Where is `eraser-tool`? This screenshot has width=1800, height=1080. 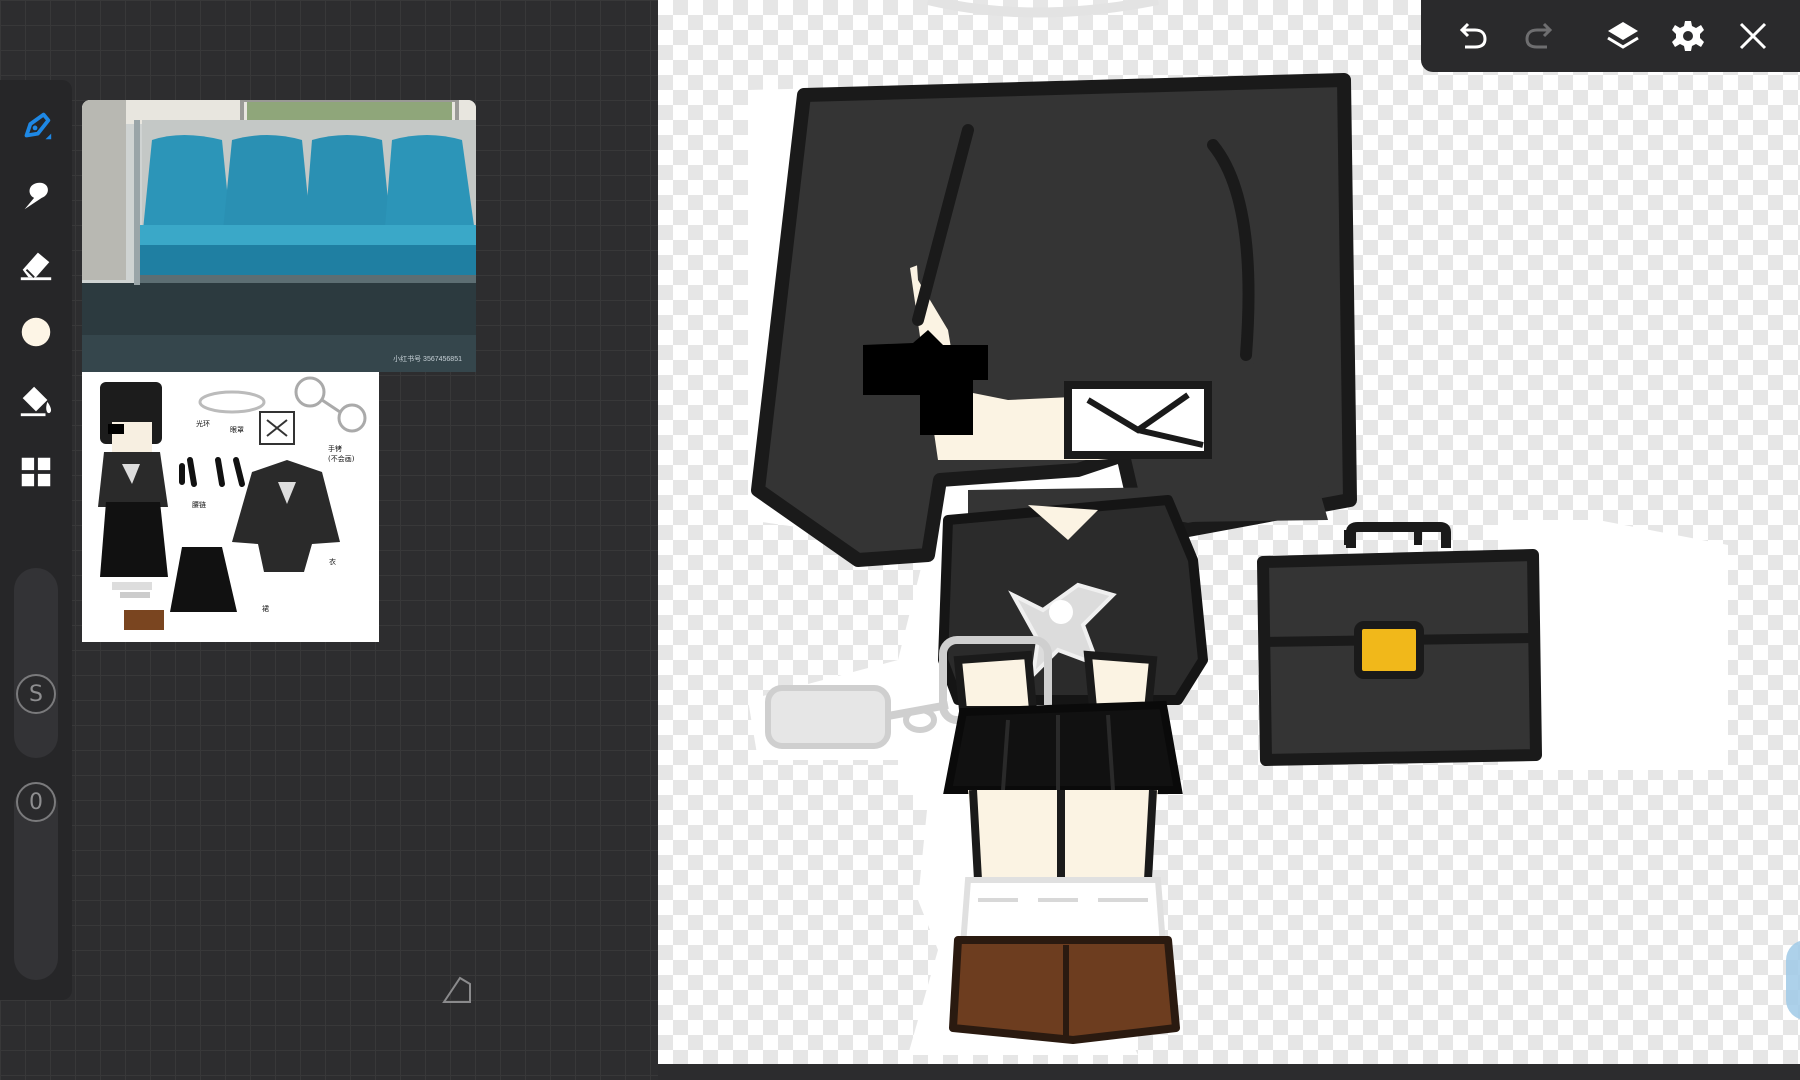 eraser-tool is located at coordinates (36, 264).